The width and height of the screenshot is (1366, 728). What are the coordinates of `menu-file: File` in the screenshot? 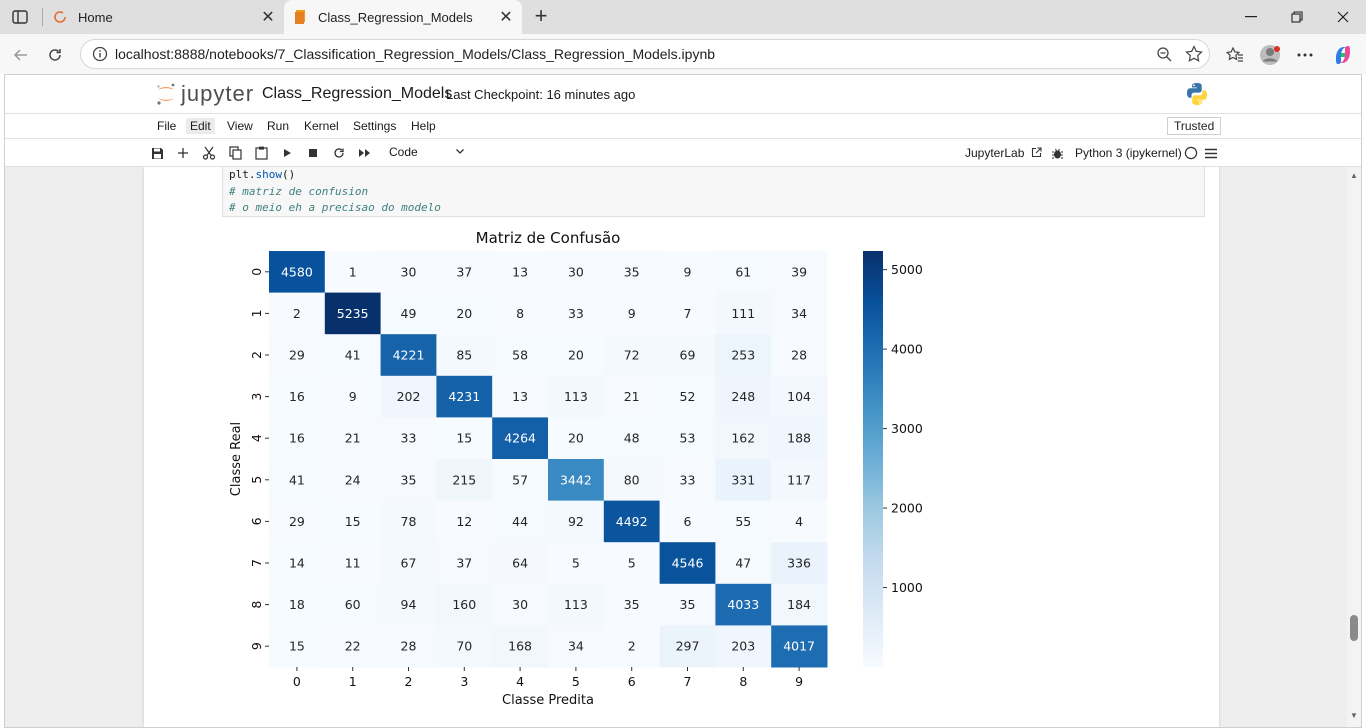 It's located at (166, 126).